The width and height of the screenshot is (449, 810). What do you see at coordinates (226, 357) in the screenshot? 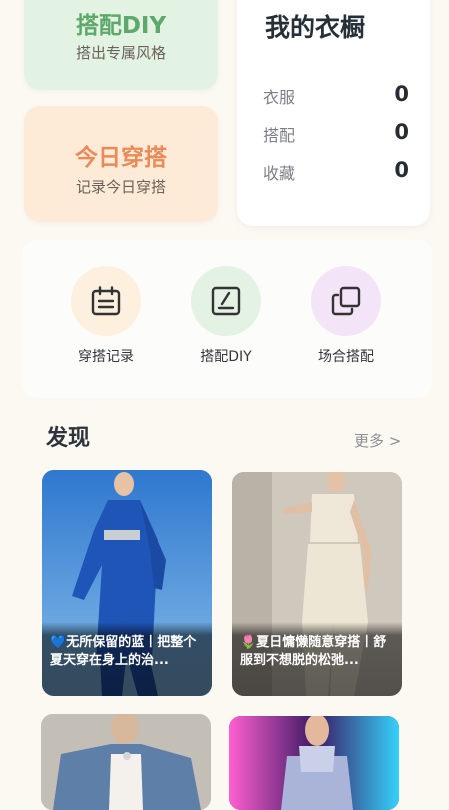
I see `quick-action-label: 搭配DIY` at bounding box center [226, 357].